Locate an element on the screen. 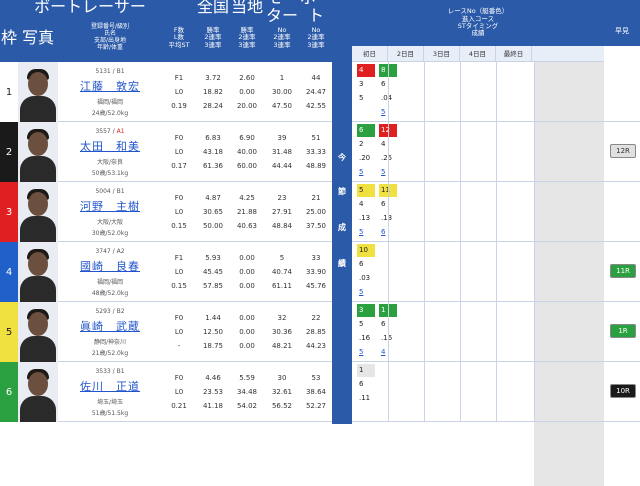 The image size is (640, 486). day-header-2: 2日目 is located at coordinates (406, 54).